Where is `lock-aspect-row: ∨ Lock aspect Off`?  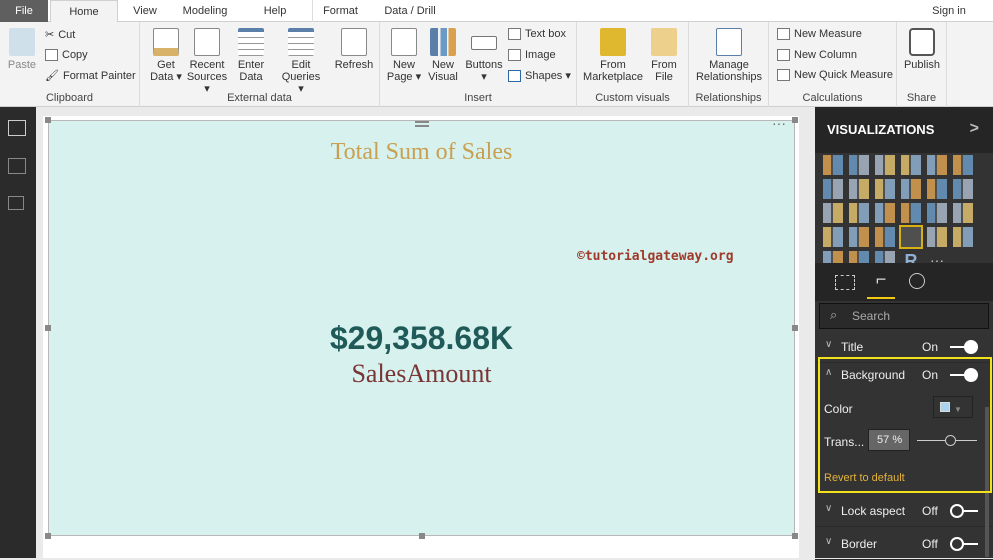 lock-aspect-row: ∨ Lock aspect Off is located at coordinates (904, 511).